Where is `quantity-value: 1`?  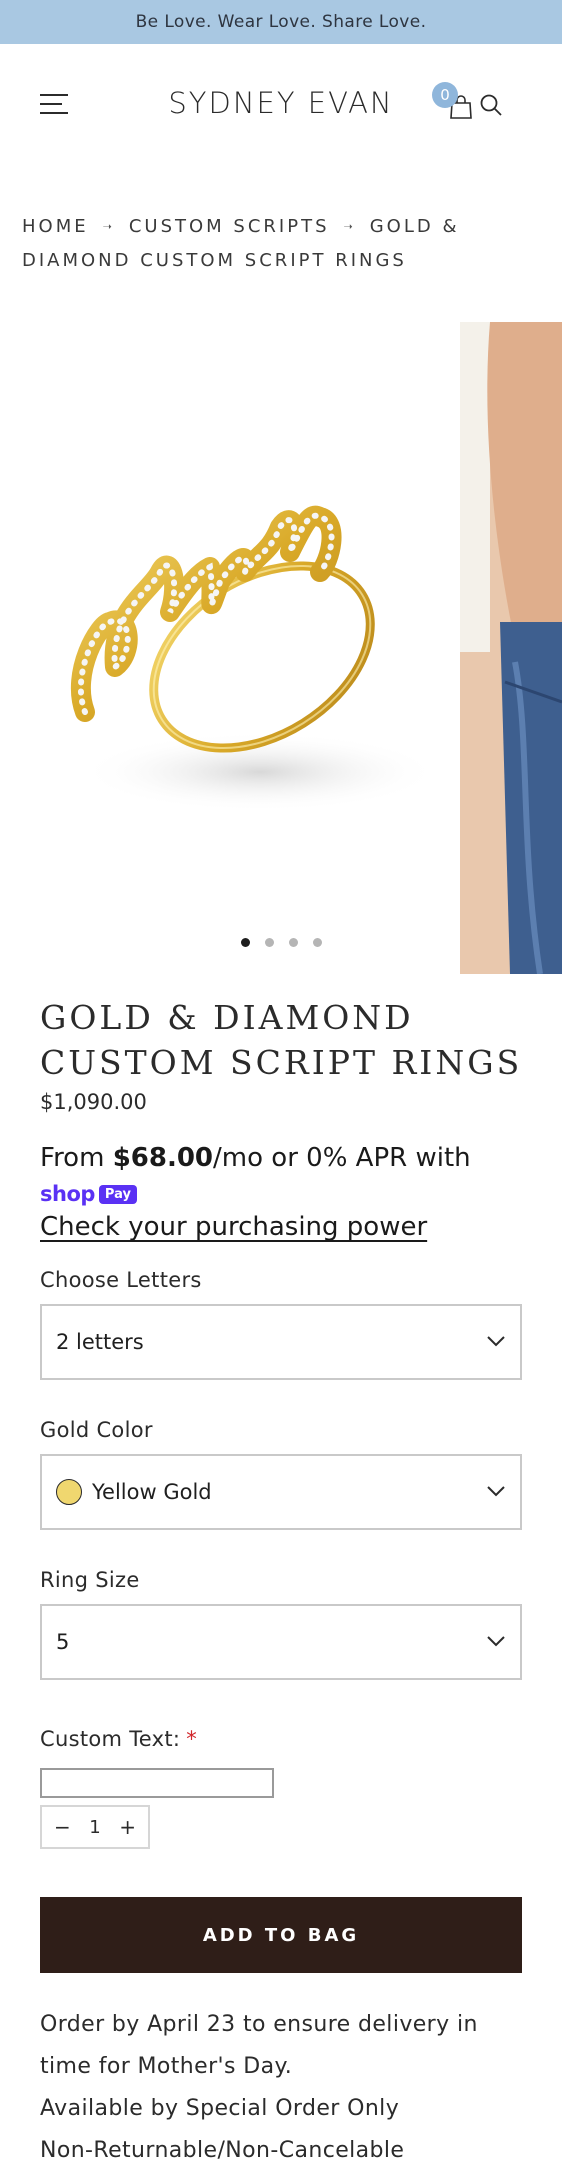
quantity-value: 1 is located at coordinates (94, 1827).